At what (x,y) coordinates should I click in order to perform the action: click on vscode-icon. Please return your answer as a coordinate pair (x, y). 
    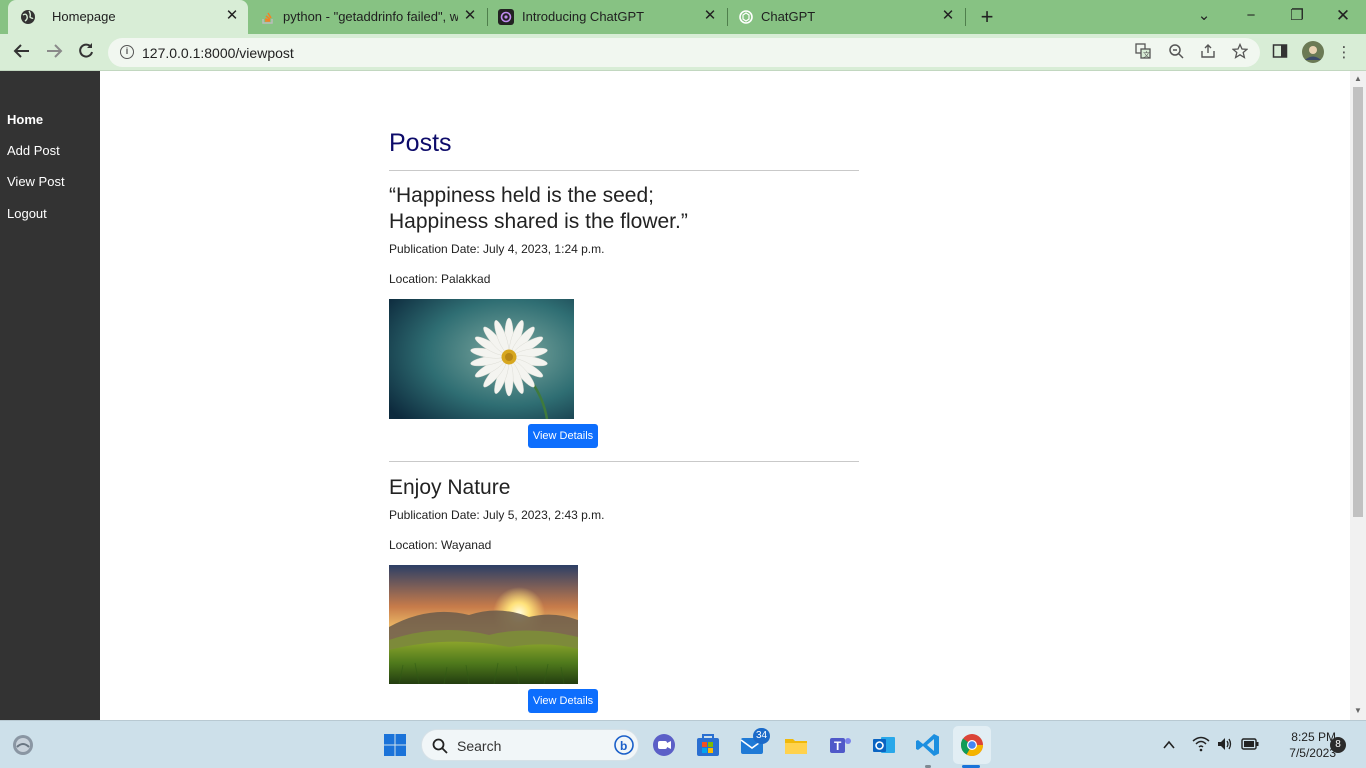
    Looking at the image, I should click on (928, 745).